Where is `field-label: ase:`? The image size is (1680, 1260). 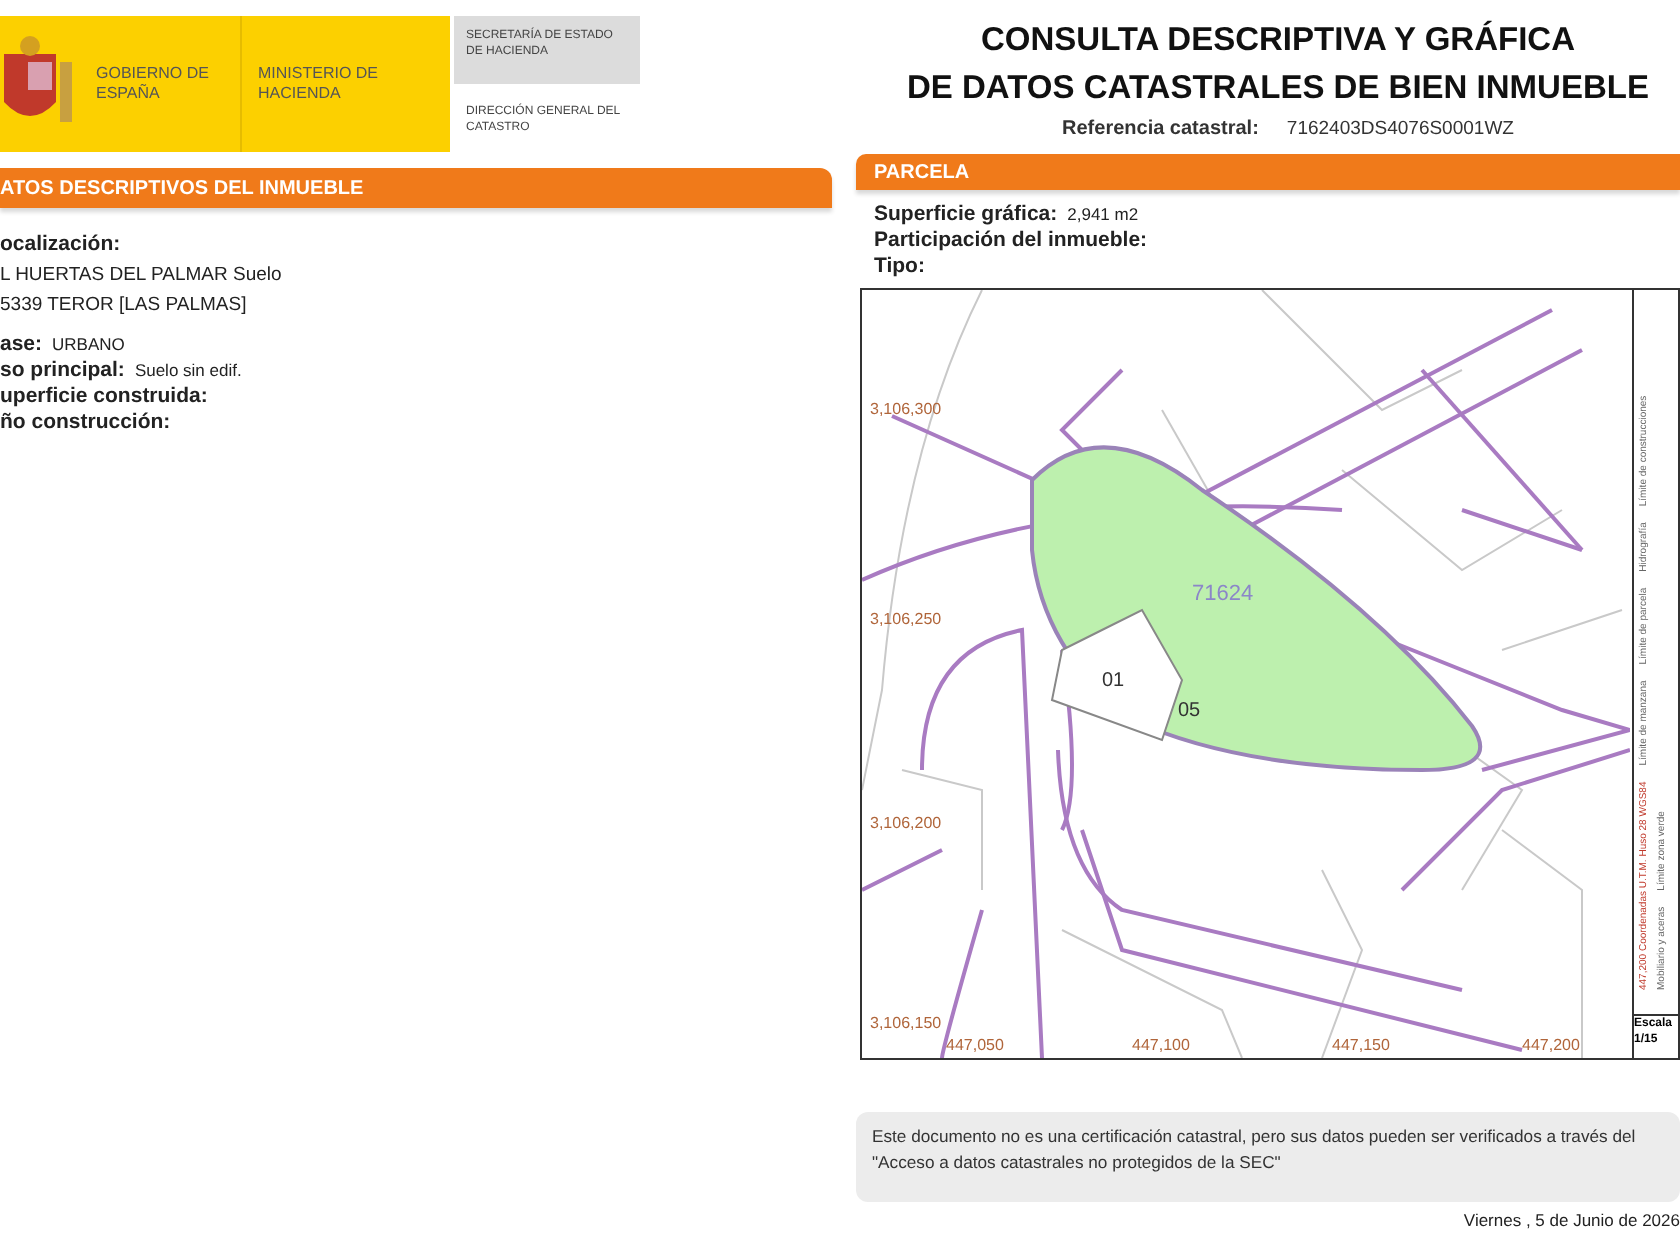
field-label: ase: is located at coordinates (21, 344).